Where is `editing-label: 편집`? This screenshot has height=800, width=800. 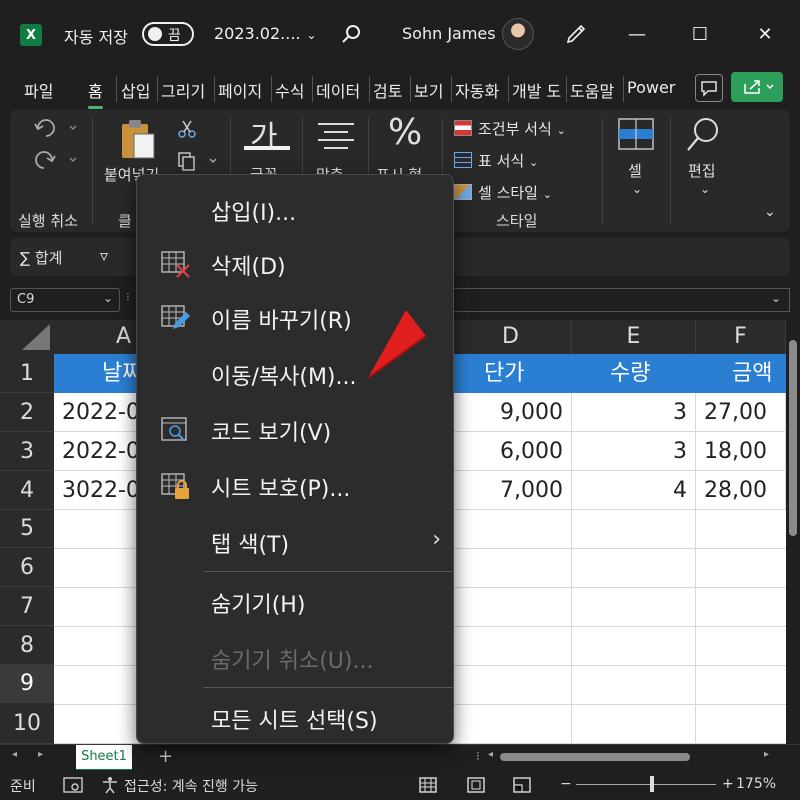
editing-label: 편집 is located at coordinates (702, 170).